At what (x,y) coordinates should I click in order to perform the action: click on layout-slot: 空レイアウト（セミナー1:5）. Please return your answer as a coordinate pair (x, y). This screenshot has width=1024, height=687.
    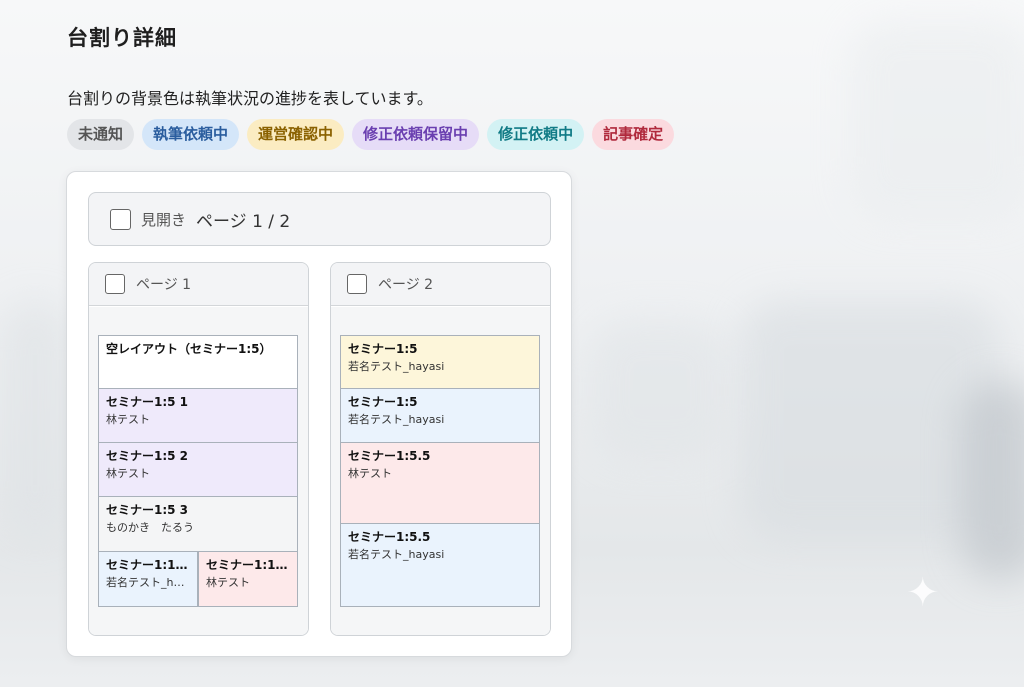
    Looking at the image, I should click on (198, 362).